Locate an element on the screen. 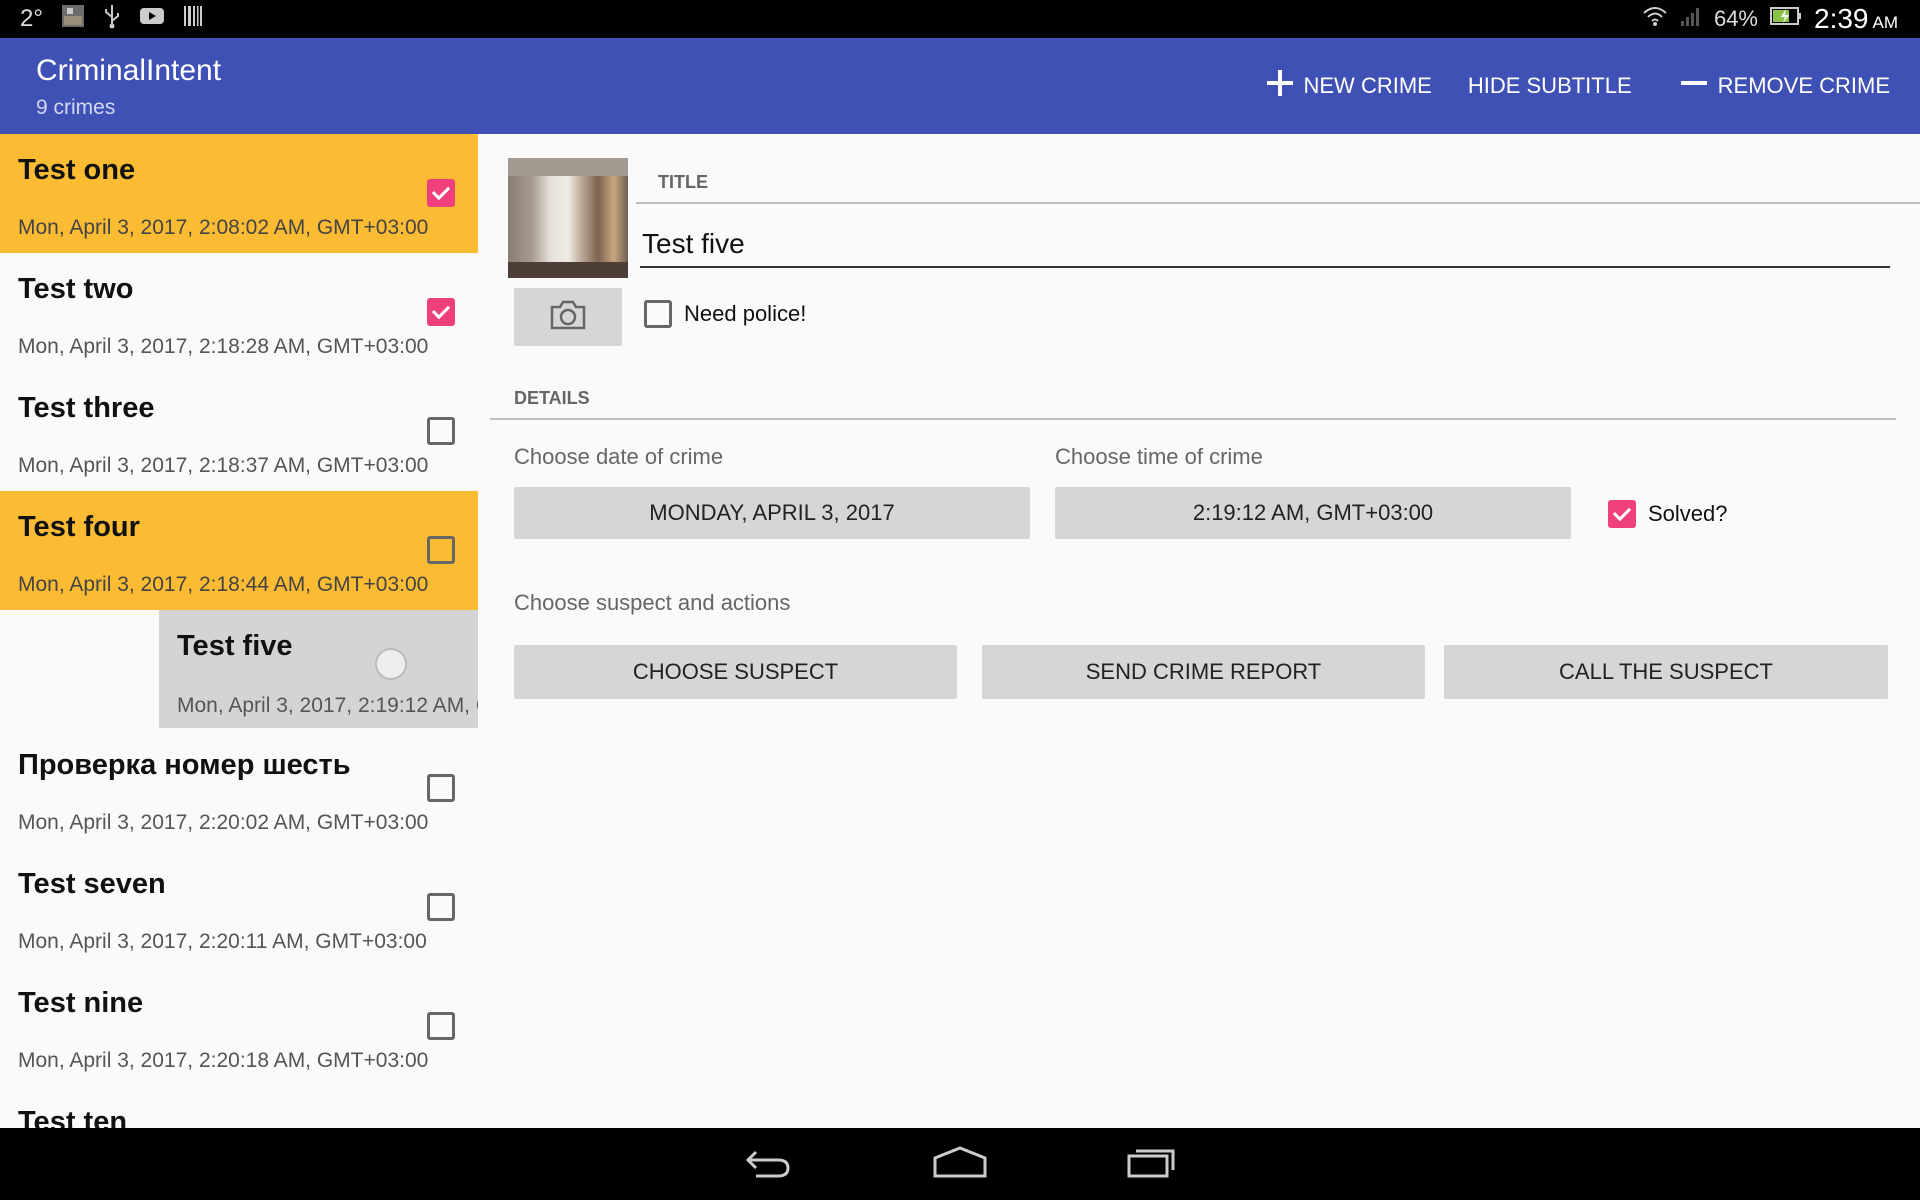 This screenshot has height=1200, width=1920. barcode-icon is located at coordinates (193, 19).